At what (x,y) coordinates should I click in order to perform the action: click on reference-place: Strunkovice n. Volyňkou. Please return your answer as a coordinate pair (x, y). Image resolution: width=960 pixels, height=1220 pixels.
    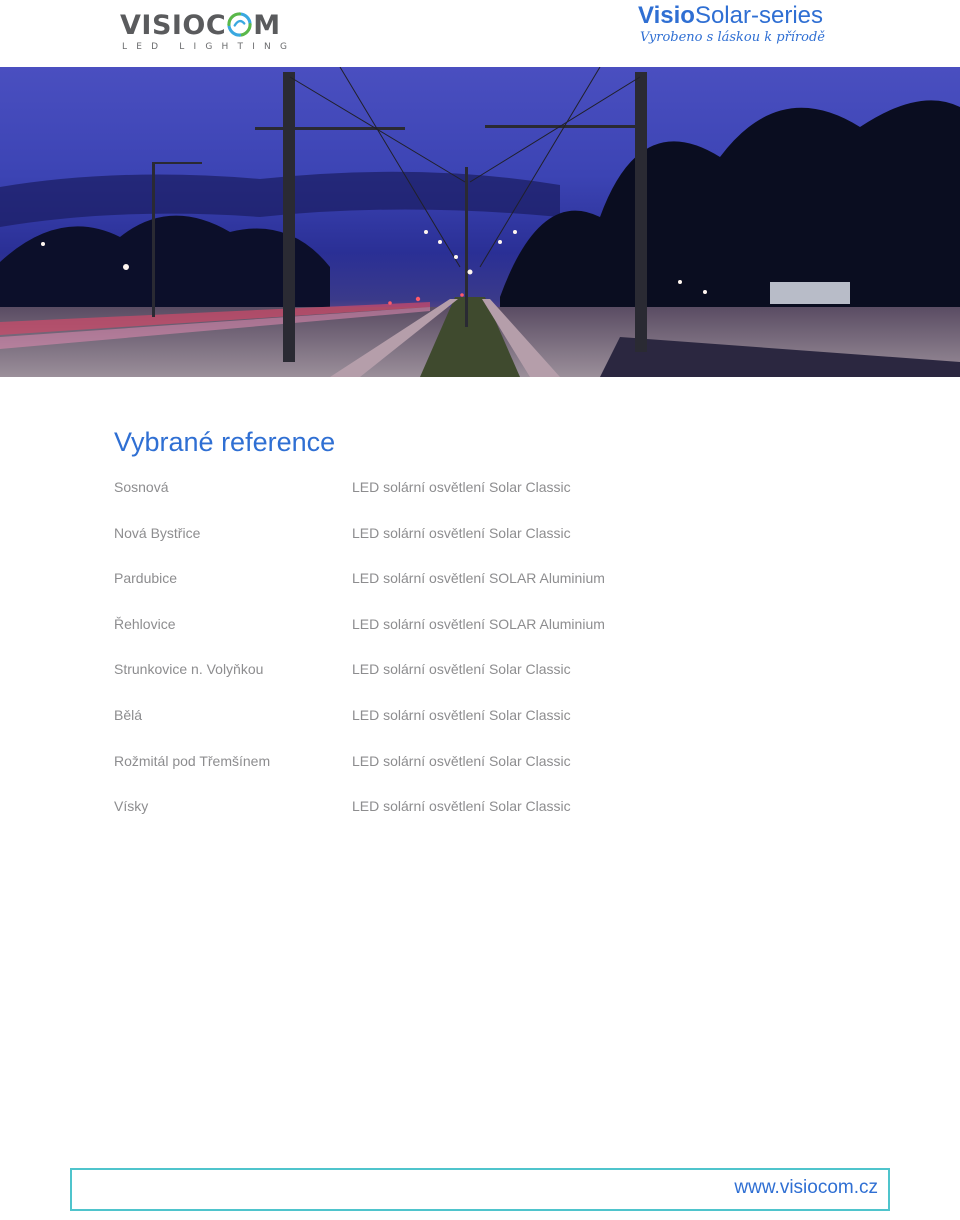
    Looking at the image, I should click on (189, 669).